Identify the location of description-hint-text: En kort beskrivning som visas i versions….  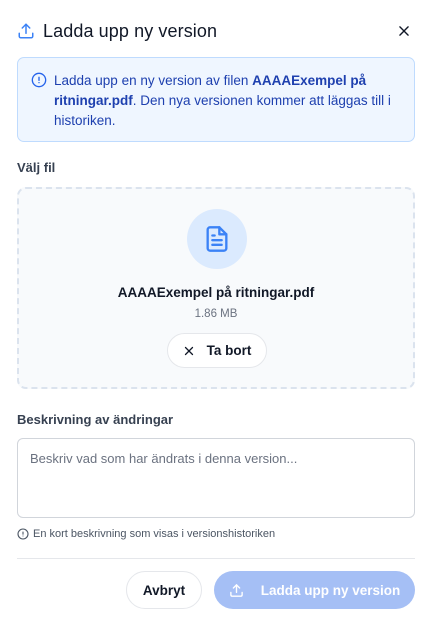
(154, 534).